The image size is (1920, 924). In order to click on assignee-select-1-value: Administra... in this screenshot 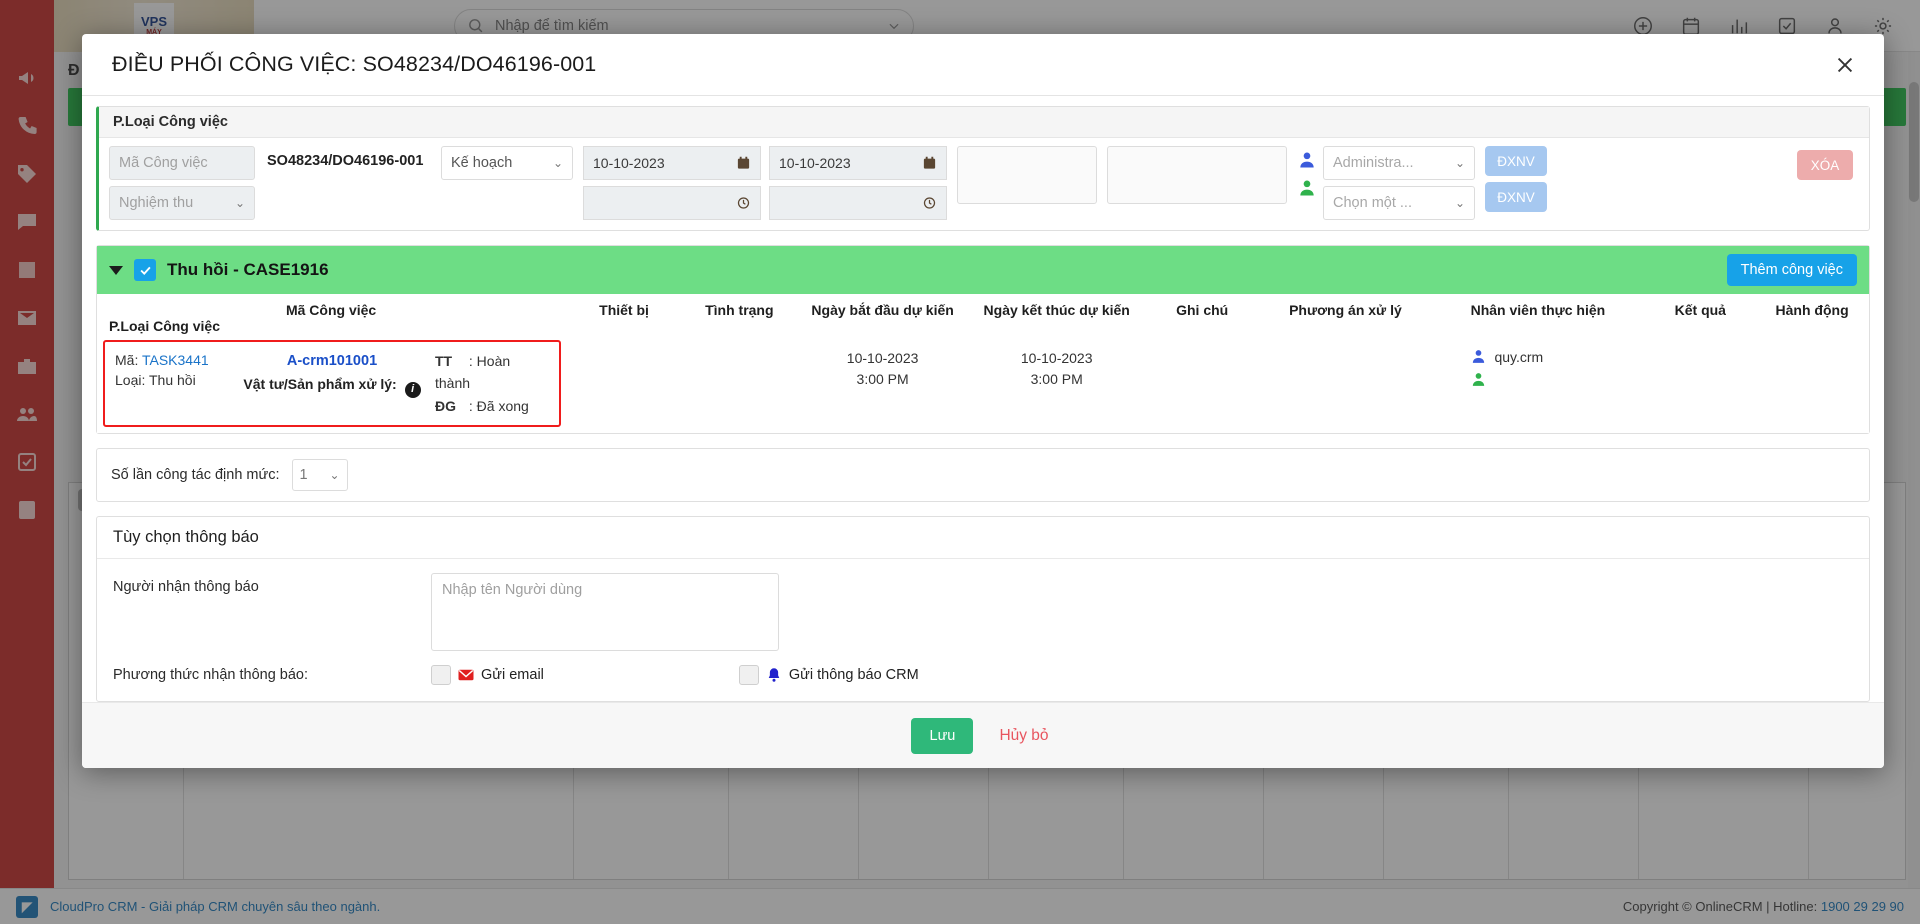, I will do `click(1373, 163)`.